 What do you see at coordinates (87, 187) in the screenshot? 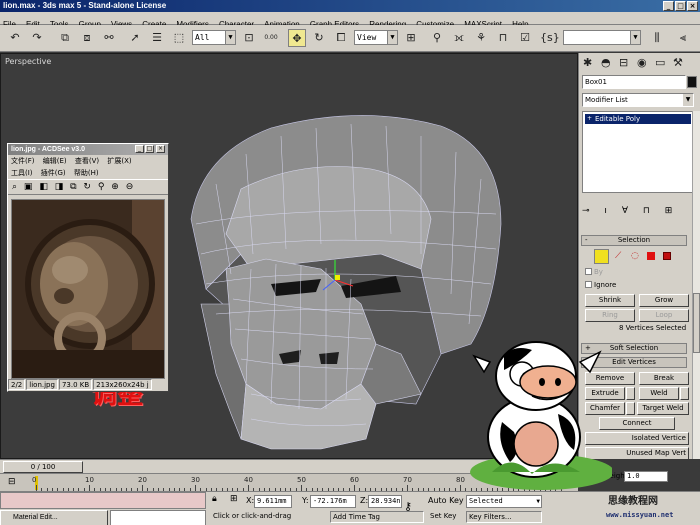
I see `rotate-icon: ↻` at bounding box center [87, 187].